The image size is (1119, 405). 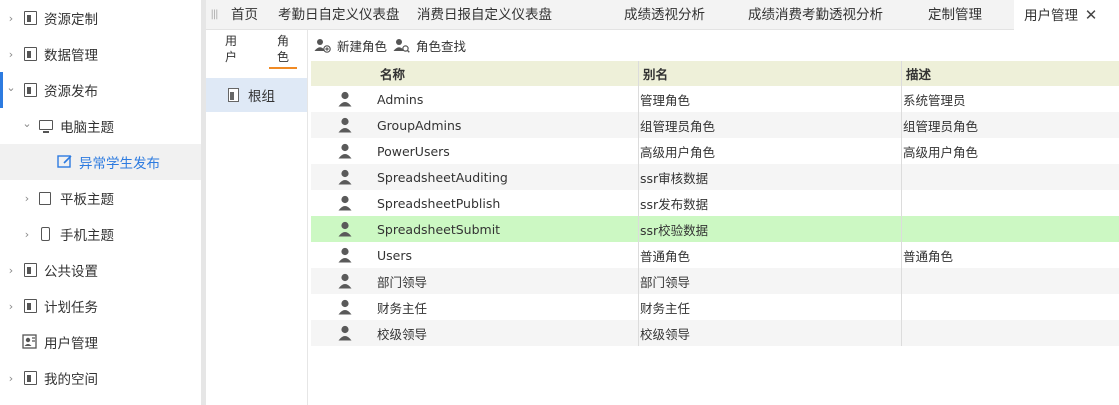 I want to click on cell-name: 财务主任, so click(x=402, y=308).